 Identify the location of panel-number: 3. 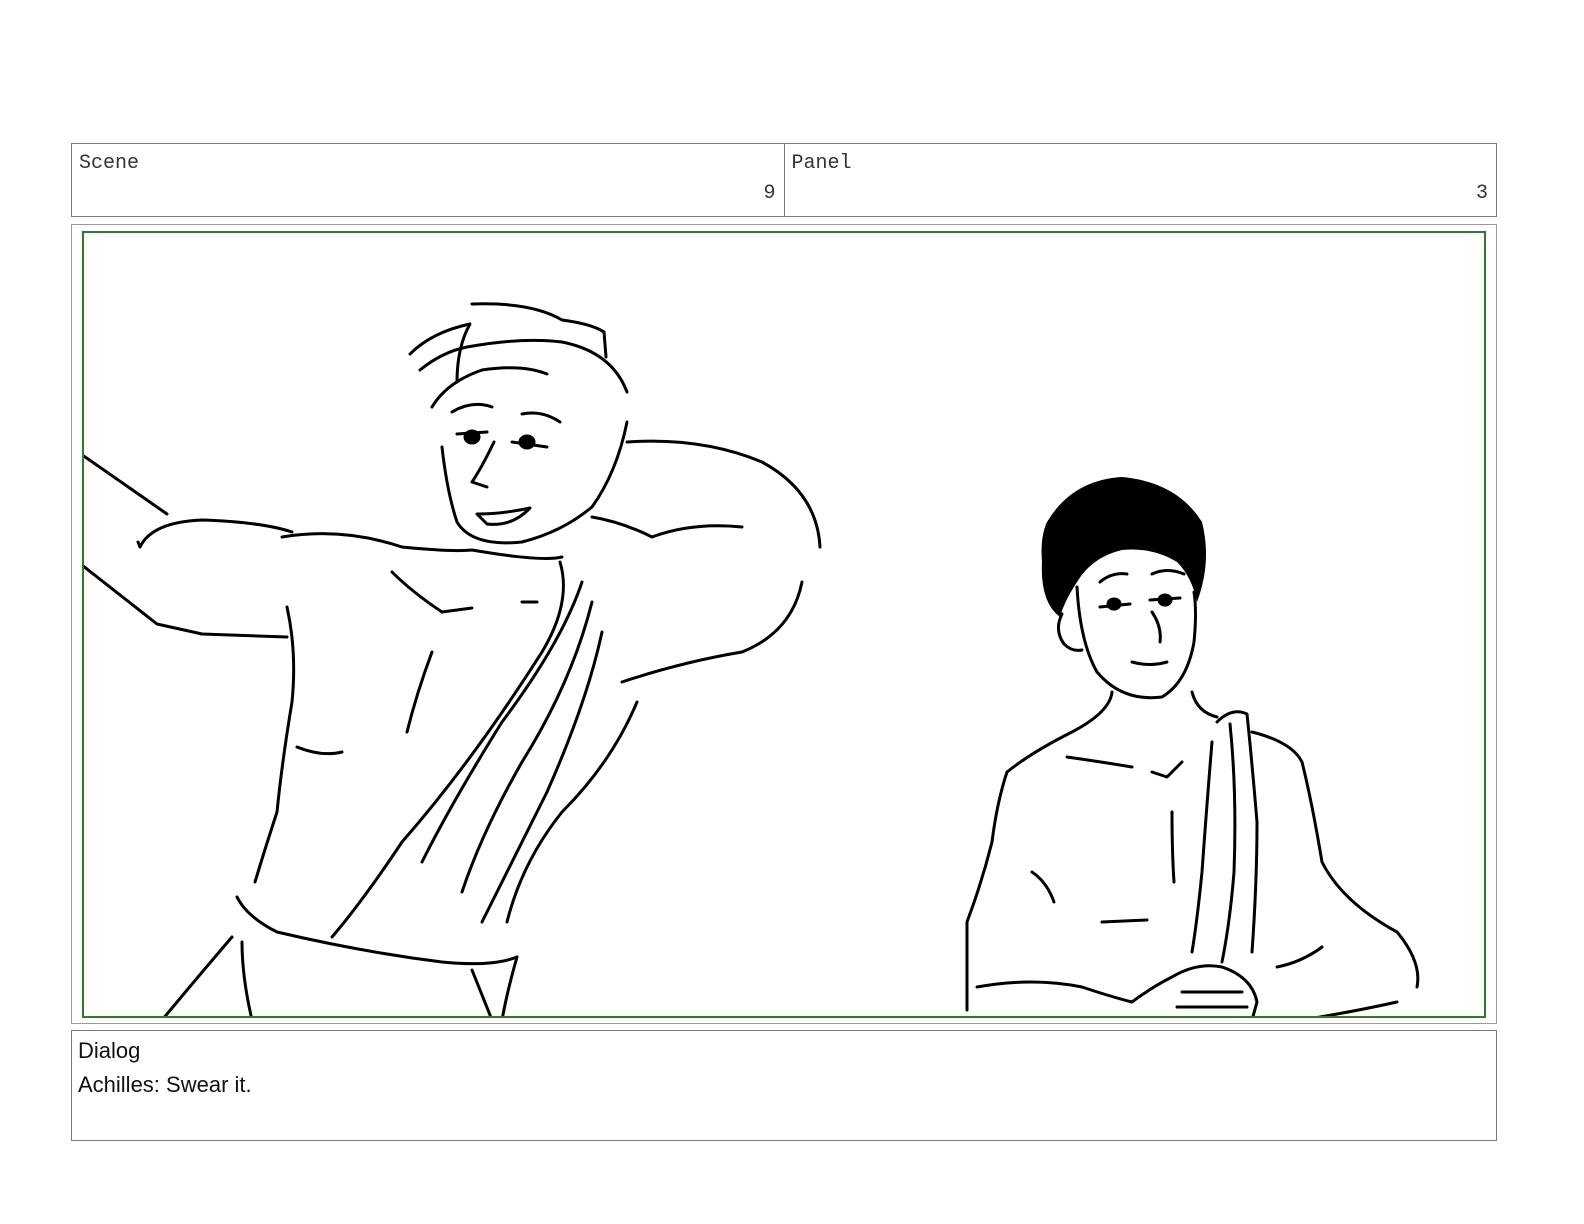
(1481, 193).